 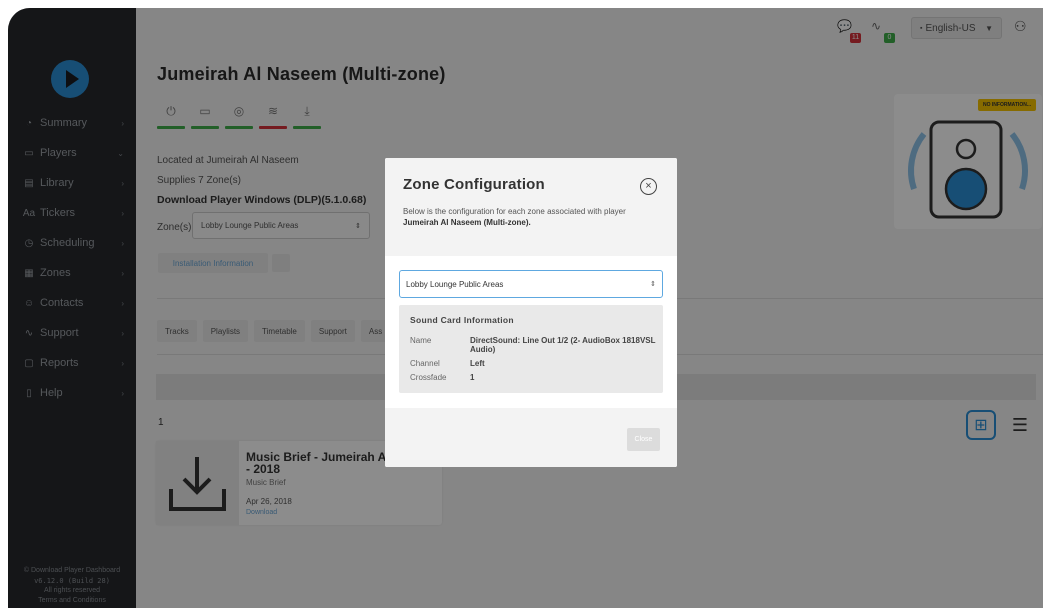 I want to click on field-value: Left, so click(x=477, y=363).